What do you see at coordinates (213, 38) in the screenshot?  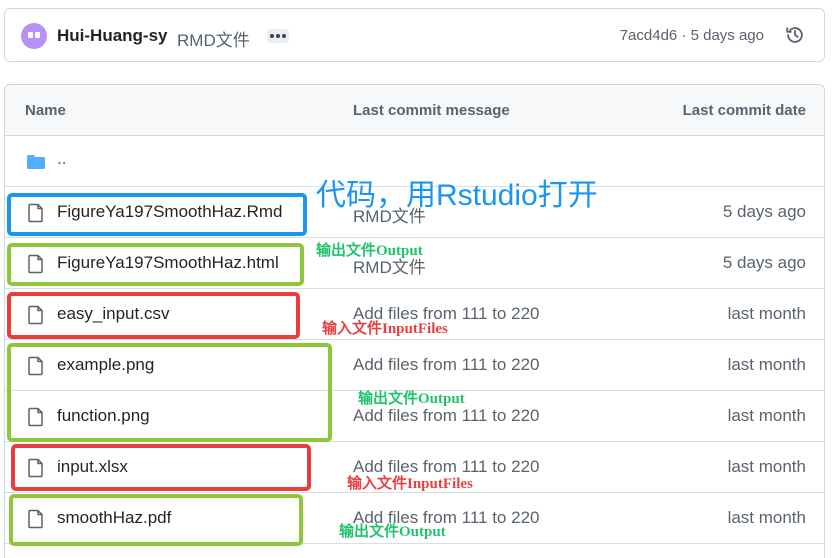 I see `commit-message-link: RMD文件` at bounding box center [213, 38].